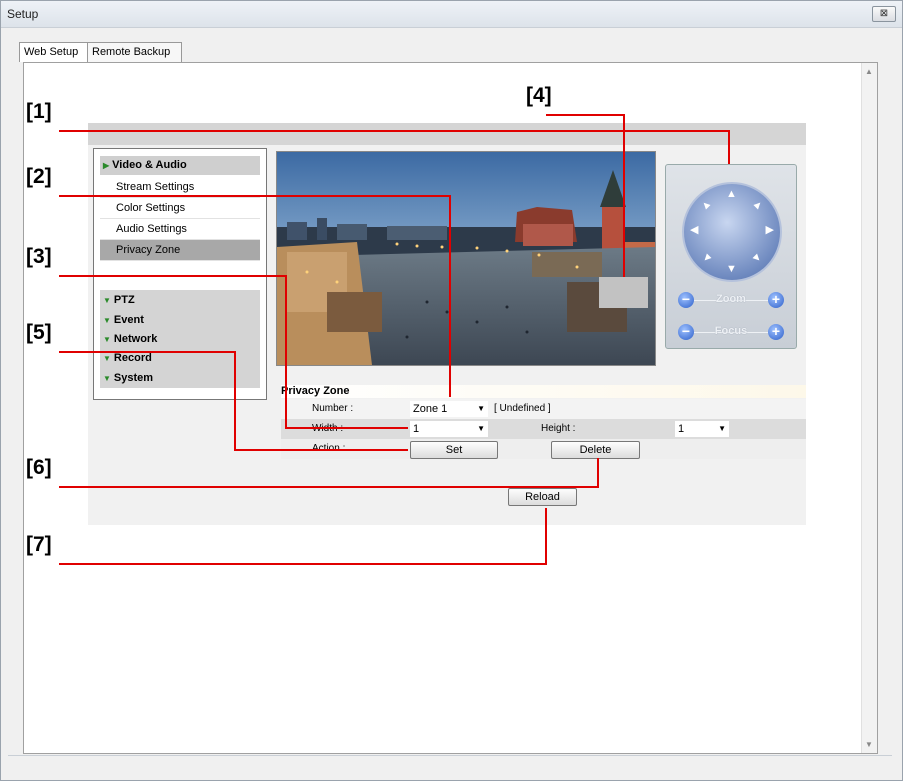  Describe the element at coordinates (539, 95) in the screenshot. I see `callout-4: [4]` at that location.